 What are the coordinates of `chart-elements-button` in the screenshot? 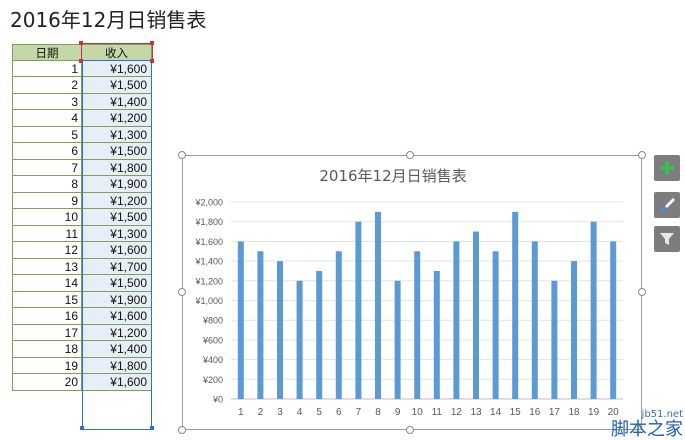 It's located at (667, 168).